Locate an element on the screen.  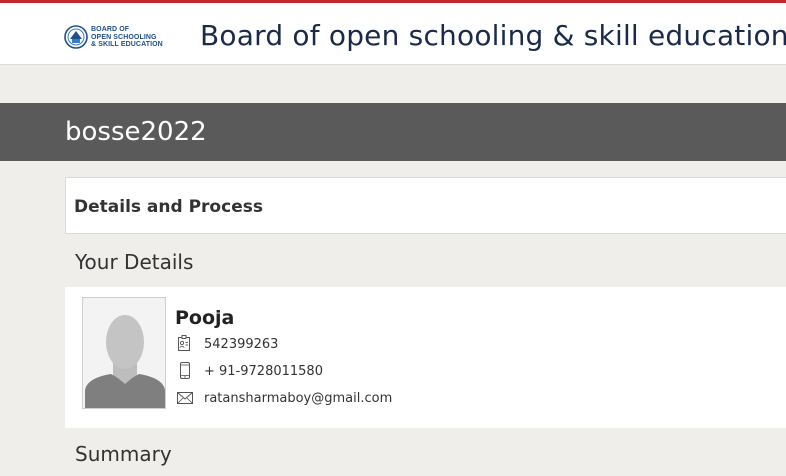
logo-text-line-2: OPEN SCHOOLING is located at coordinates (124, 37).